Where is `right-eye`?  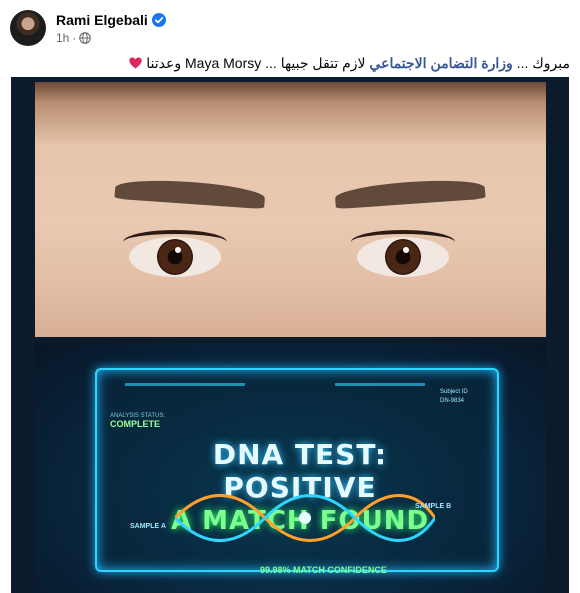 right-eye is located at coordinates (403, 257).